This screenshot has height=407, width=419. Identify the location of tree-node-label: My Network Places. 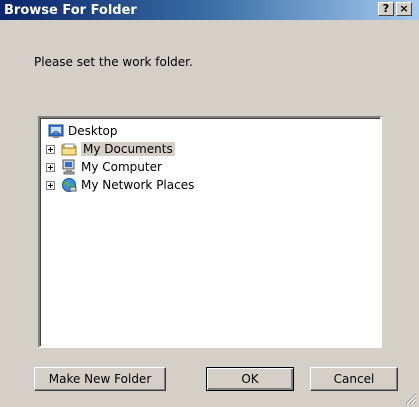
(138, 185).